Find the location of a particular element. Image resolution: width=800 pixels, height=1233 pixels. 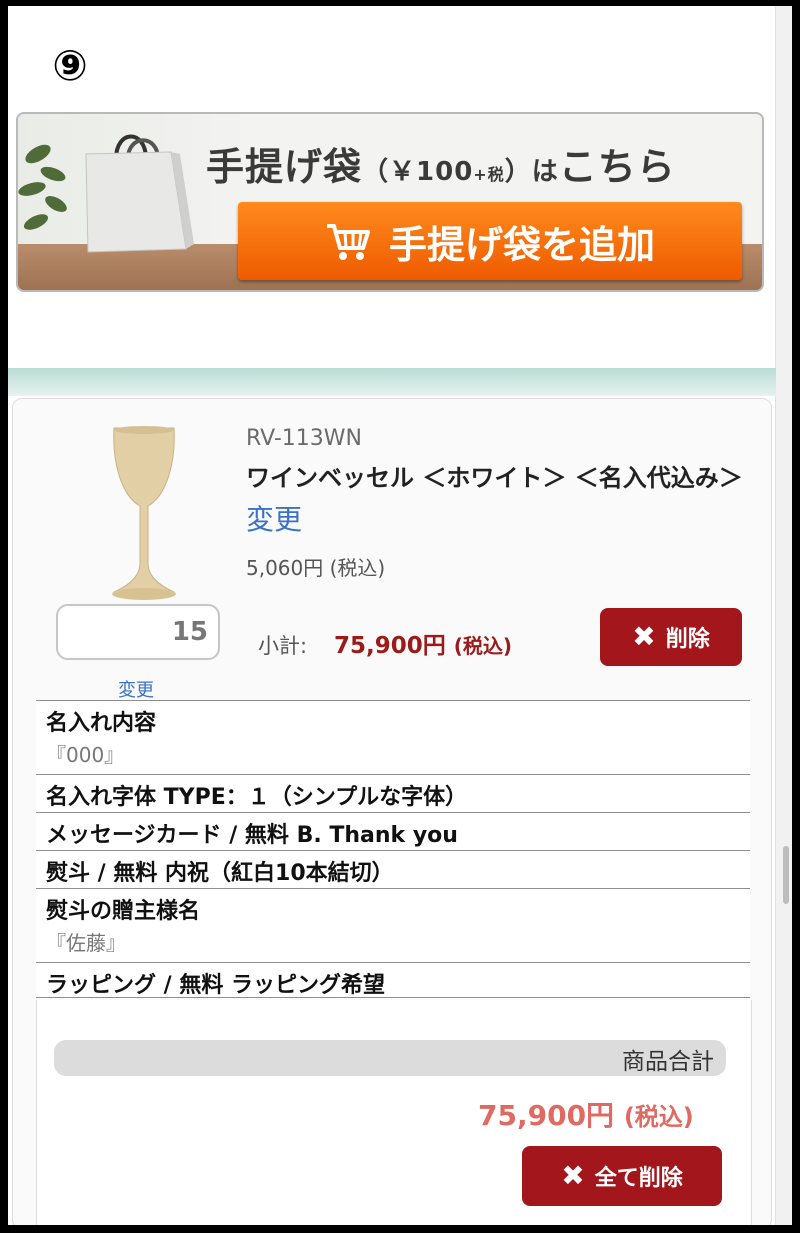

change-product-link: 変更 is located at coordinates (274, 518).